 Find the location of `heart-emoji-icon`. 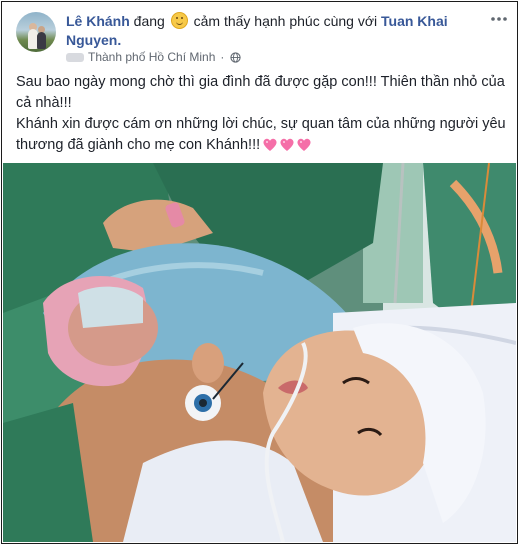

heart-emoji-icon is located at coordinates (287, 144).